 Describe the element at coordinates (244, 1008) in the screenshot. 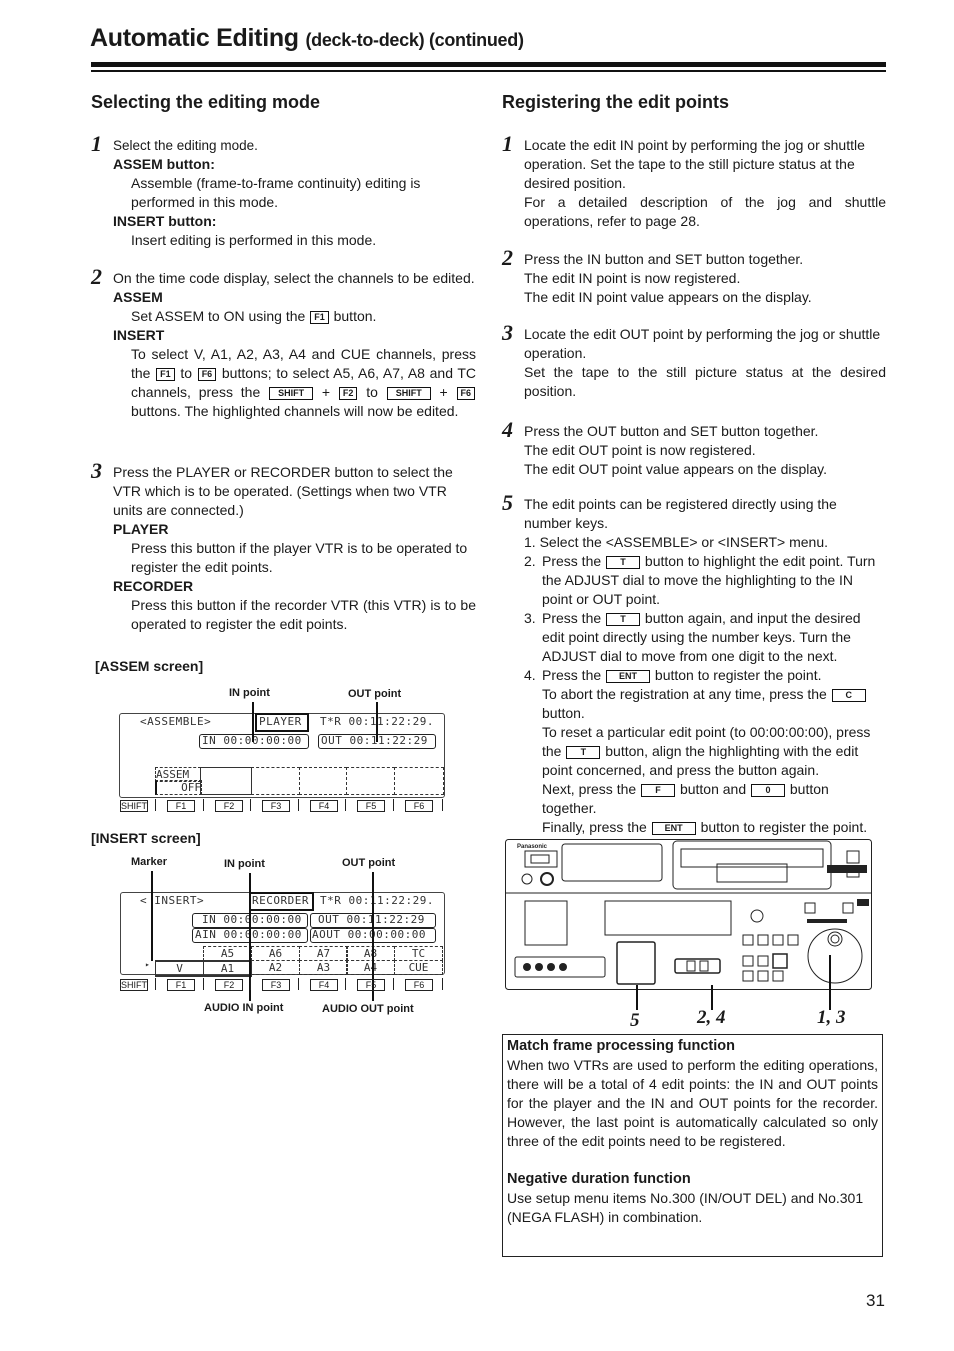

I see `callout-audio-in-point: AUDIO IN point` at that location.